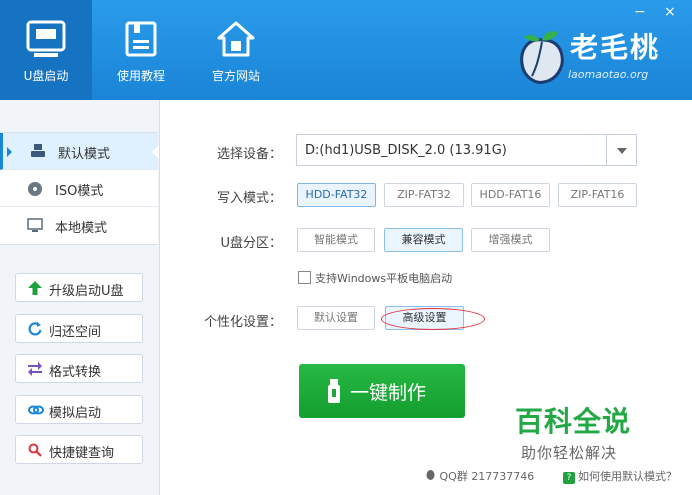  Describe the element at coordinates (597, 195) in the screenshot. I see `write-option-zip-fat16: ZIP-FAT16` at that location.